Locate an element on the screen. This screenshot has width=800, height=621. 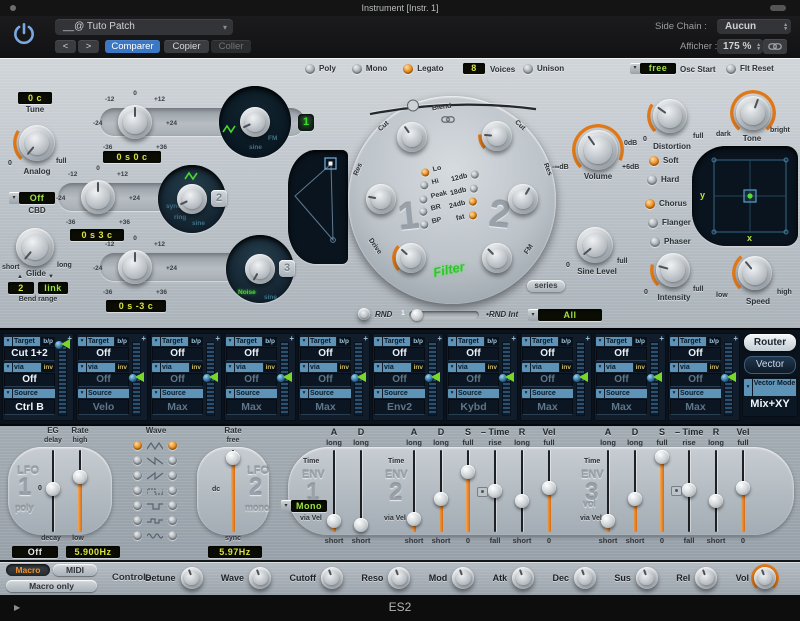
paste-button: Coller is located at coordinates (231, 46).